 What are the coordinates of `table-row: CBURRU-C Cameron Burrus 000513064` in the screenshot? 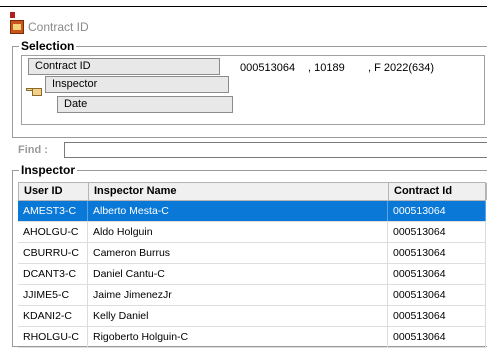 It's located at (252, 253).